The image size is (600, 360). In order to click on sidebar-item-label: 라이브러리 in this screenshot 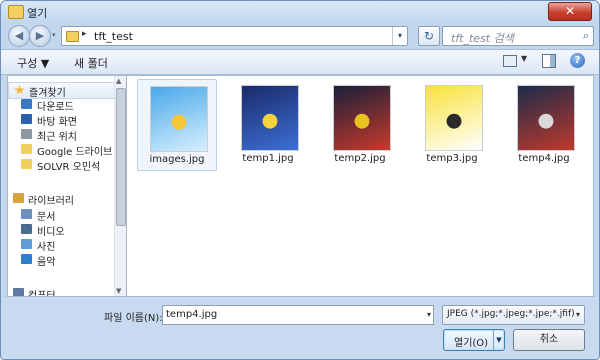, I will do `click(51, 201)`.